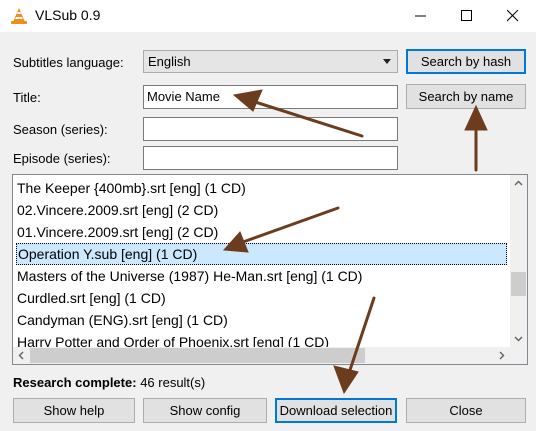  What do you see at coordinates (261, 254) in the screenshot?
I see `list-item-selected: Operation Y.sub [eng] (1 CD)` at bounding box center [261, 254].